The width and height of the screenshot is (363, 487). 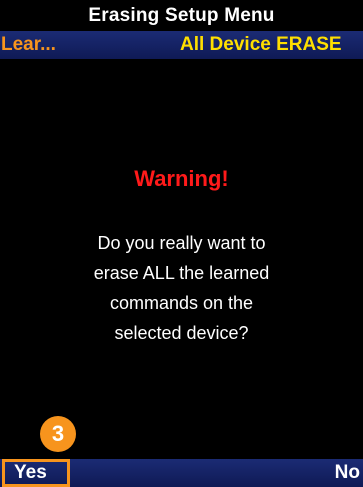 I want to click on warning-heading: Warning!, so click(x=181, y=178).